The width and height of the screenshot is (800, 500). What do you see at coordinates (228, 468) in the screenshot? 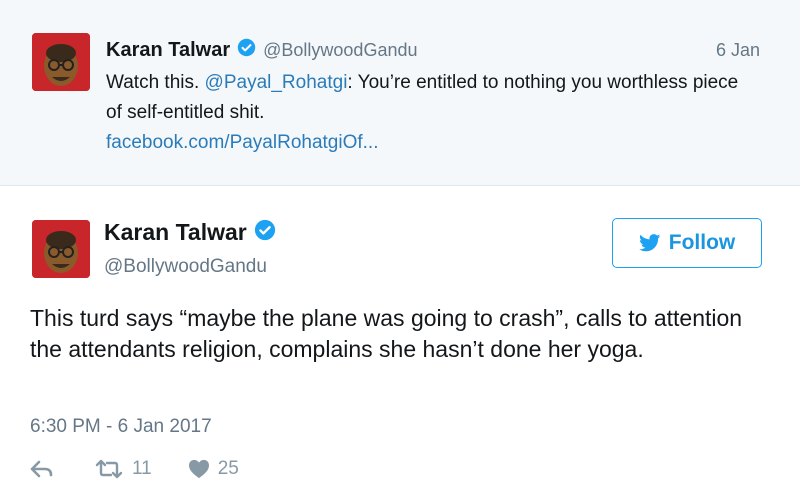
I see `like-count: 25` at bounding box center [228, 468].